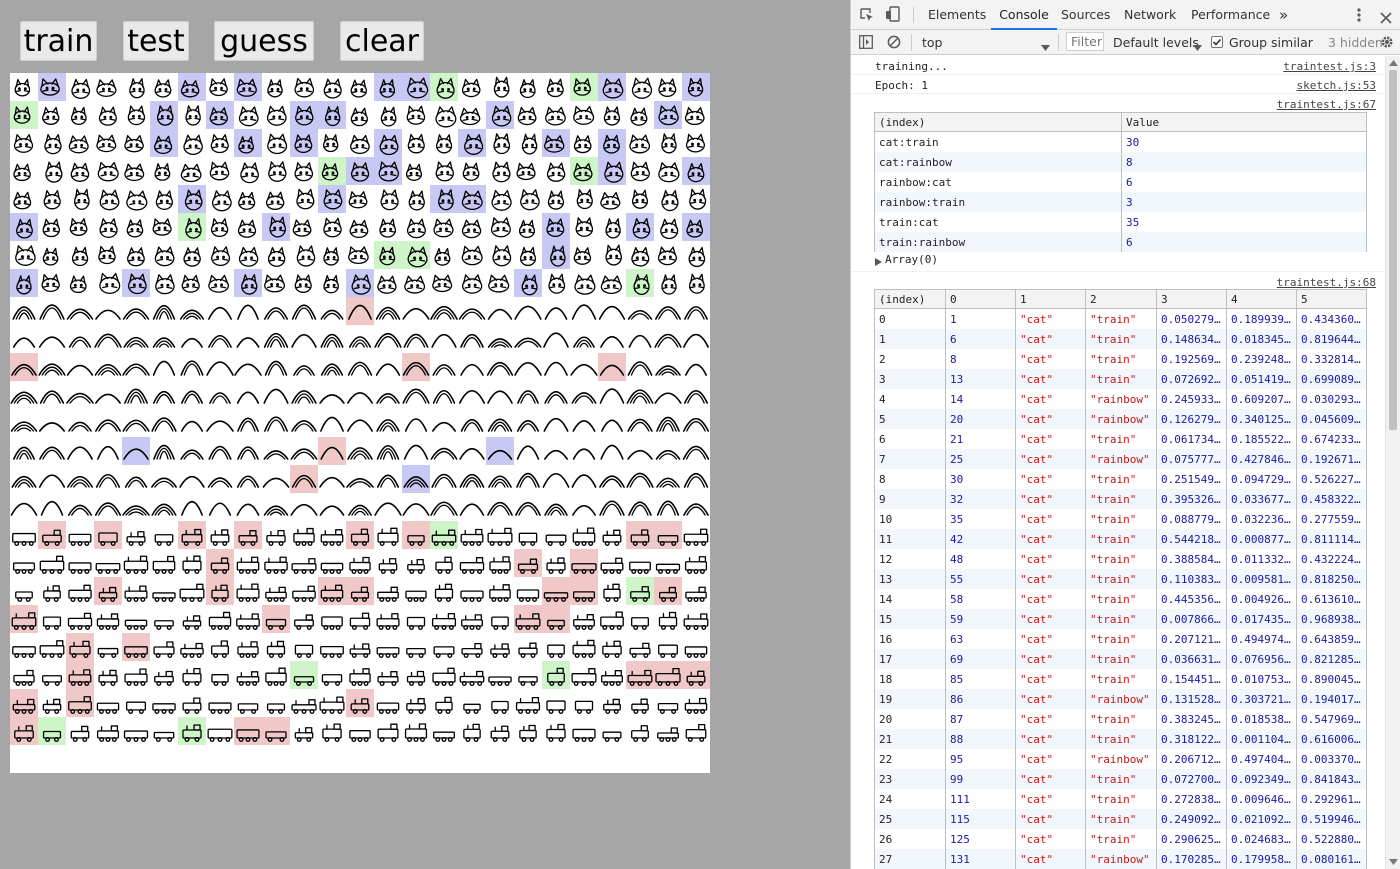 The width and height of the screenshot is (1400, 869). What do you see at coordinates (867, 14) in the screenshot?
I see `inspect-element-icon` at bounding box center [867, 14].